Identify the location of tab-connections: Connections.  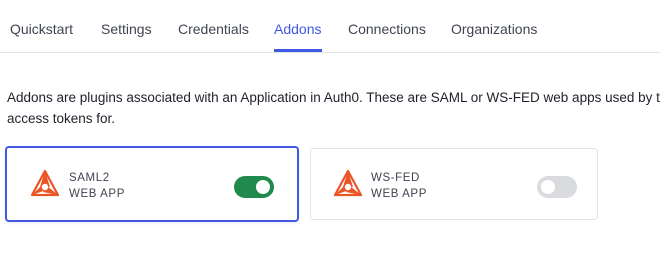
(387, 29).